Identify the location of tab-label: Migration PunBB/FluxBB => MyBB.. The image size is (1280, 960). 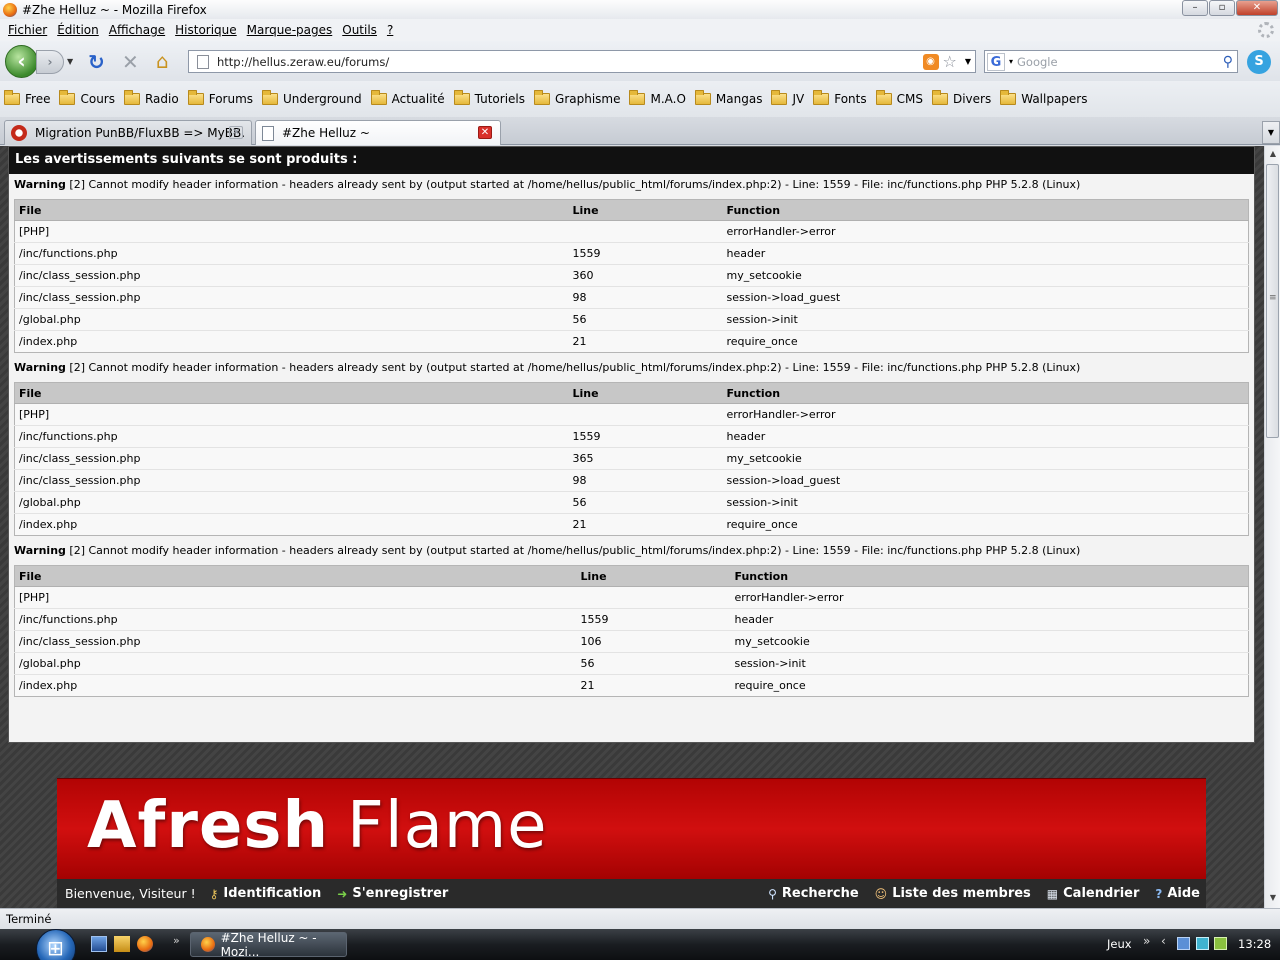
(140, 133).